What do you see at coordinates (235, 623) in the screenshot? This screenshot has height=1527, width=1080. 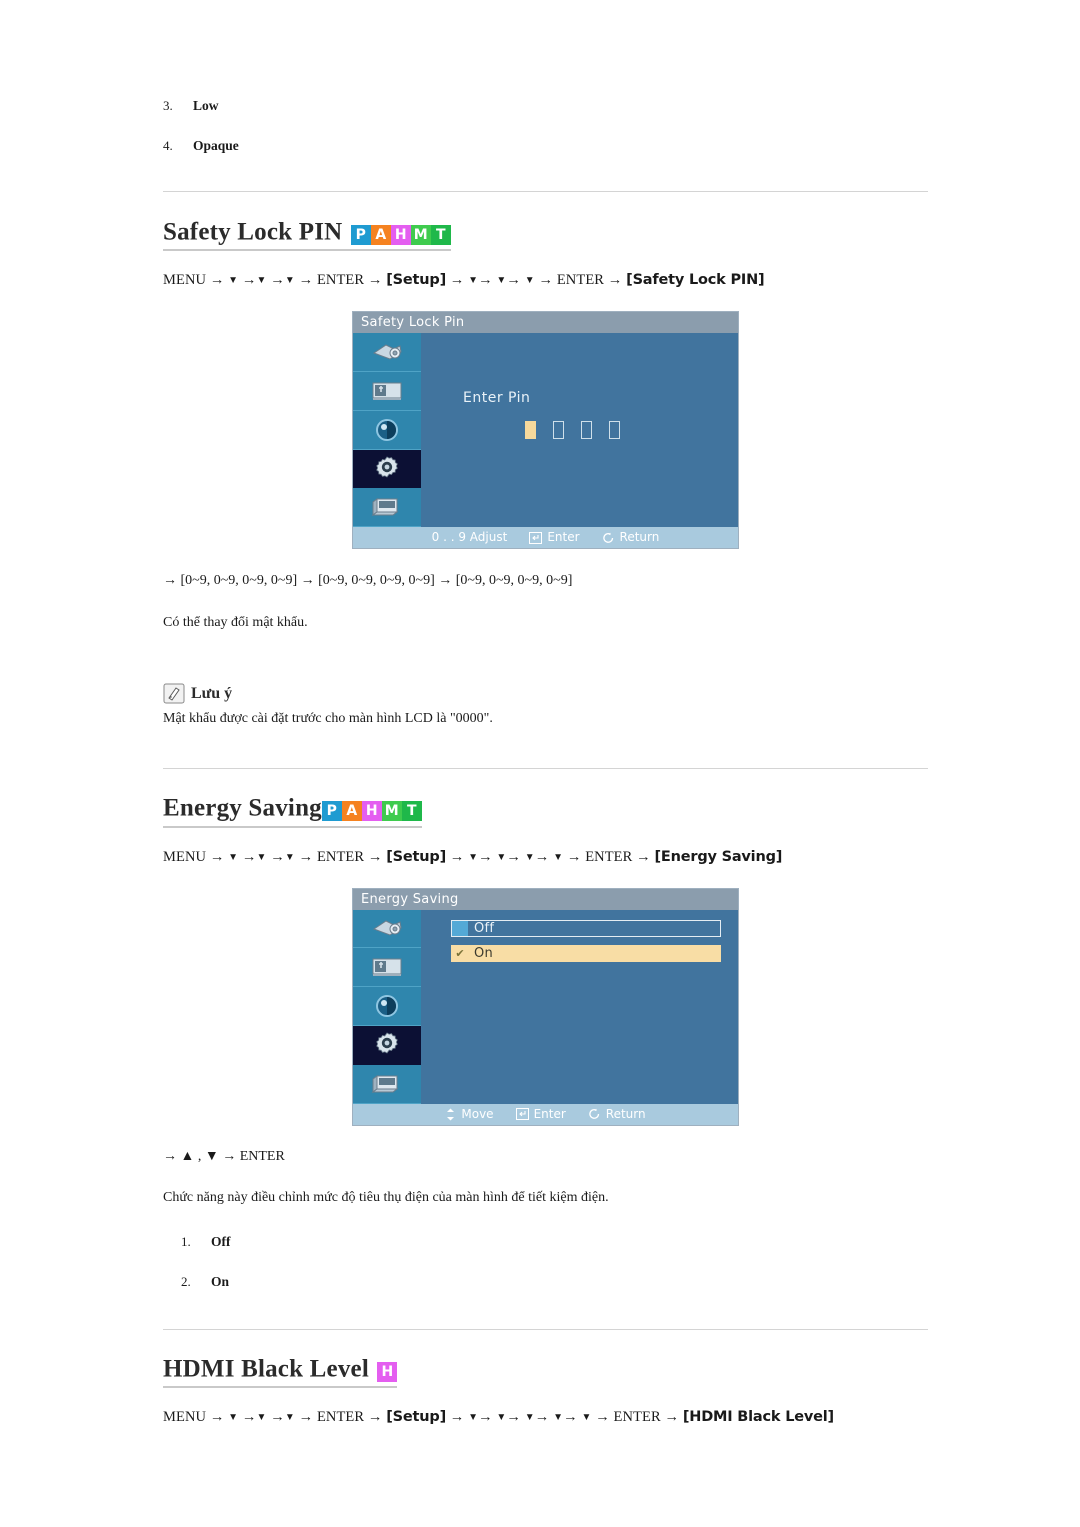 I see `pin-description: Có thể thay đổi mật khẩu.` at bounding box center [235, 623].